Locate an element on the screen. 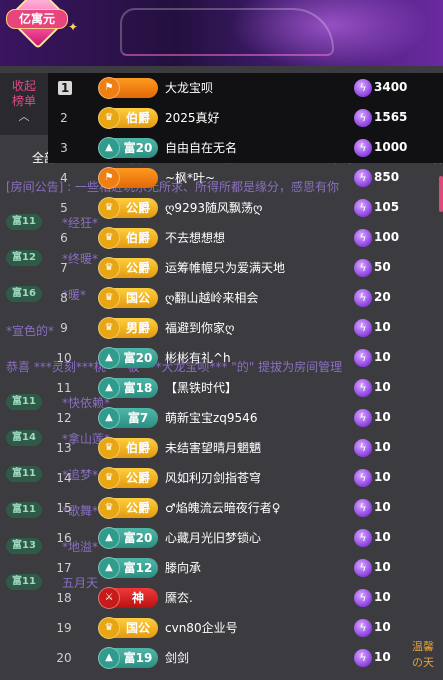 The image size is (443, 680). level-badge-label: 富20 is located at coordinates (138, 538).